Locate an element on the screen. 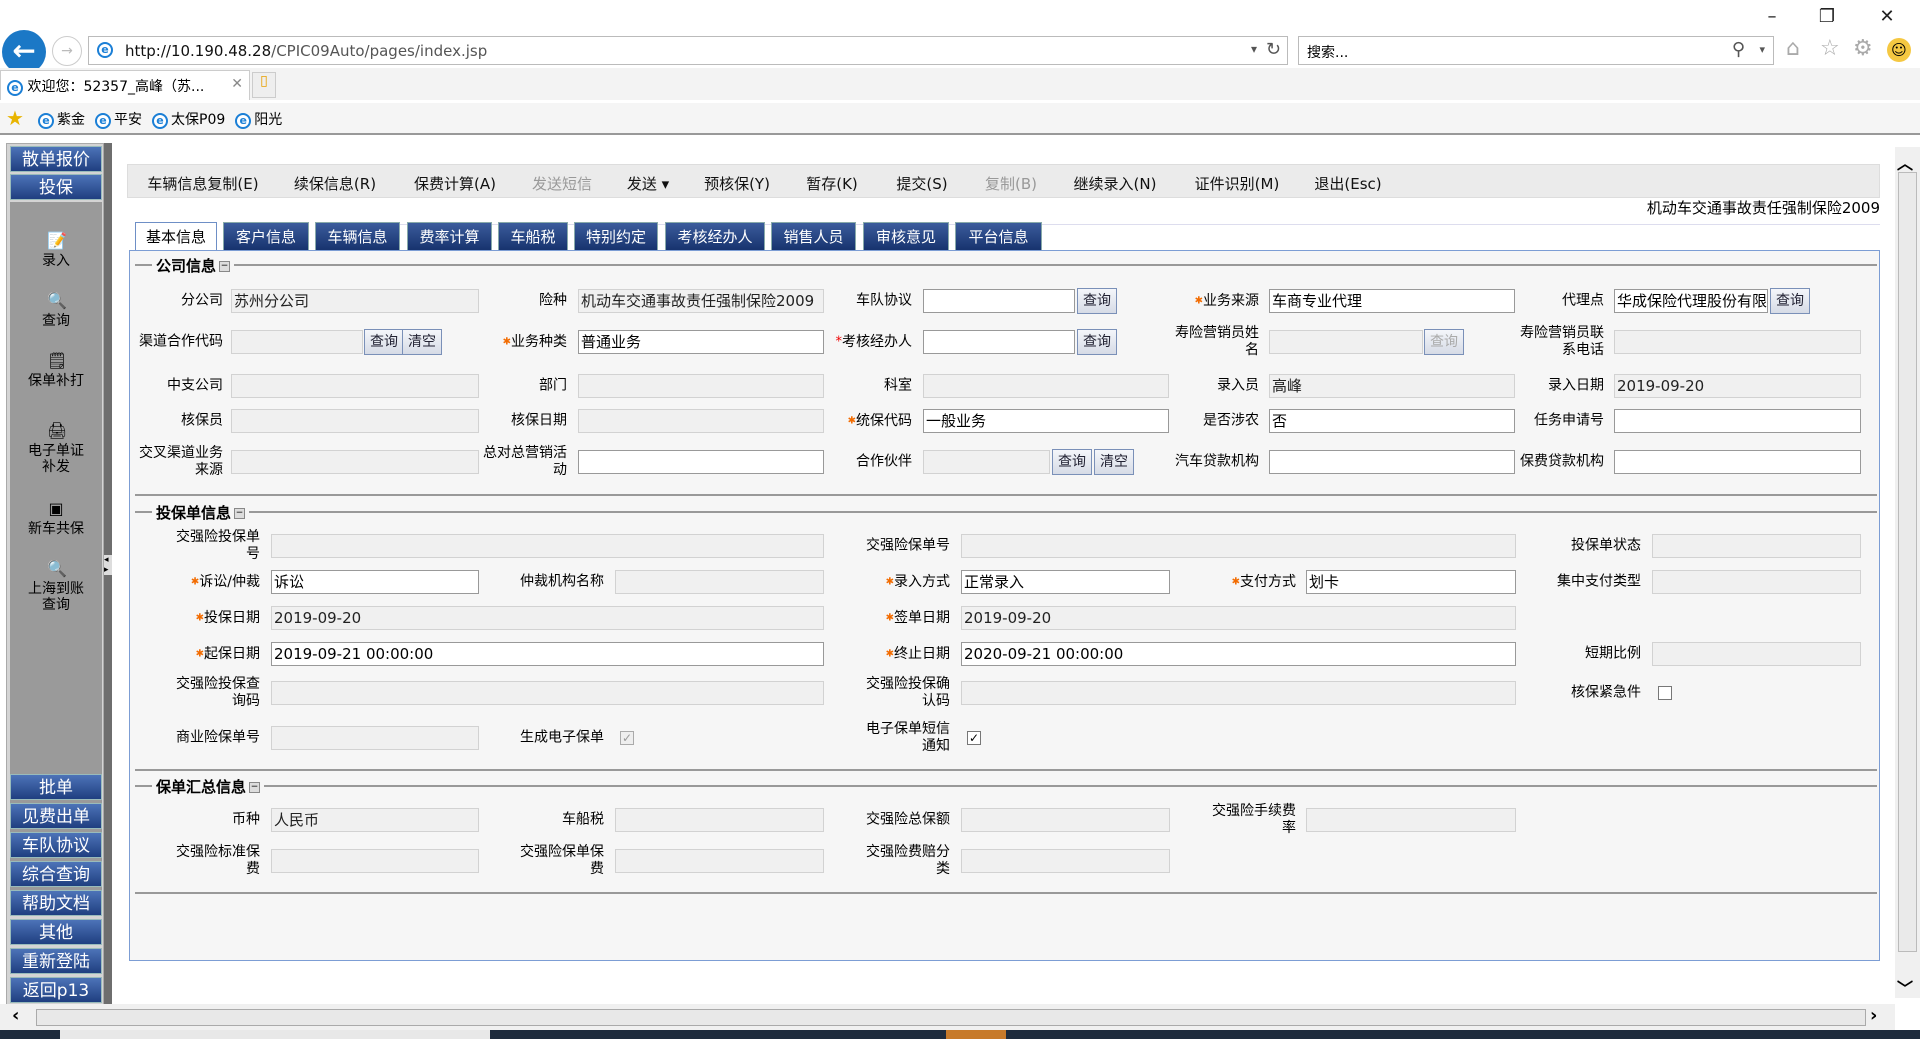  sidebar-button: 综合查询 is located at coordinates (56, 874).